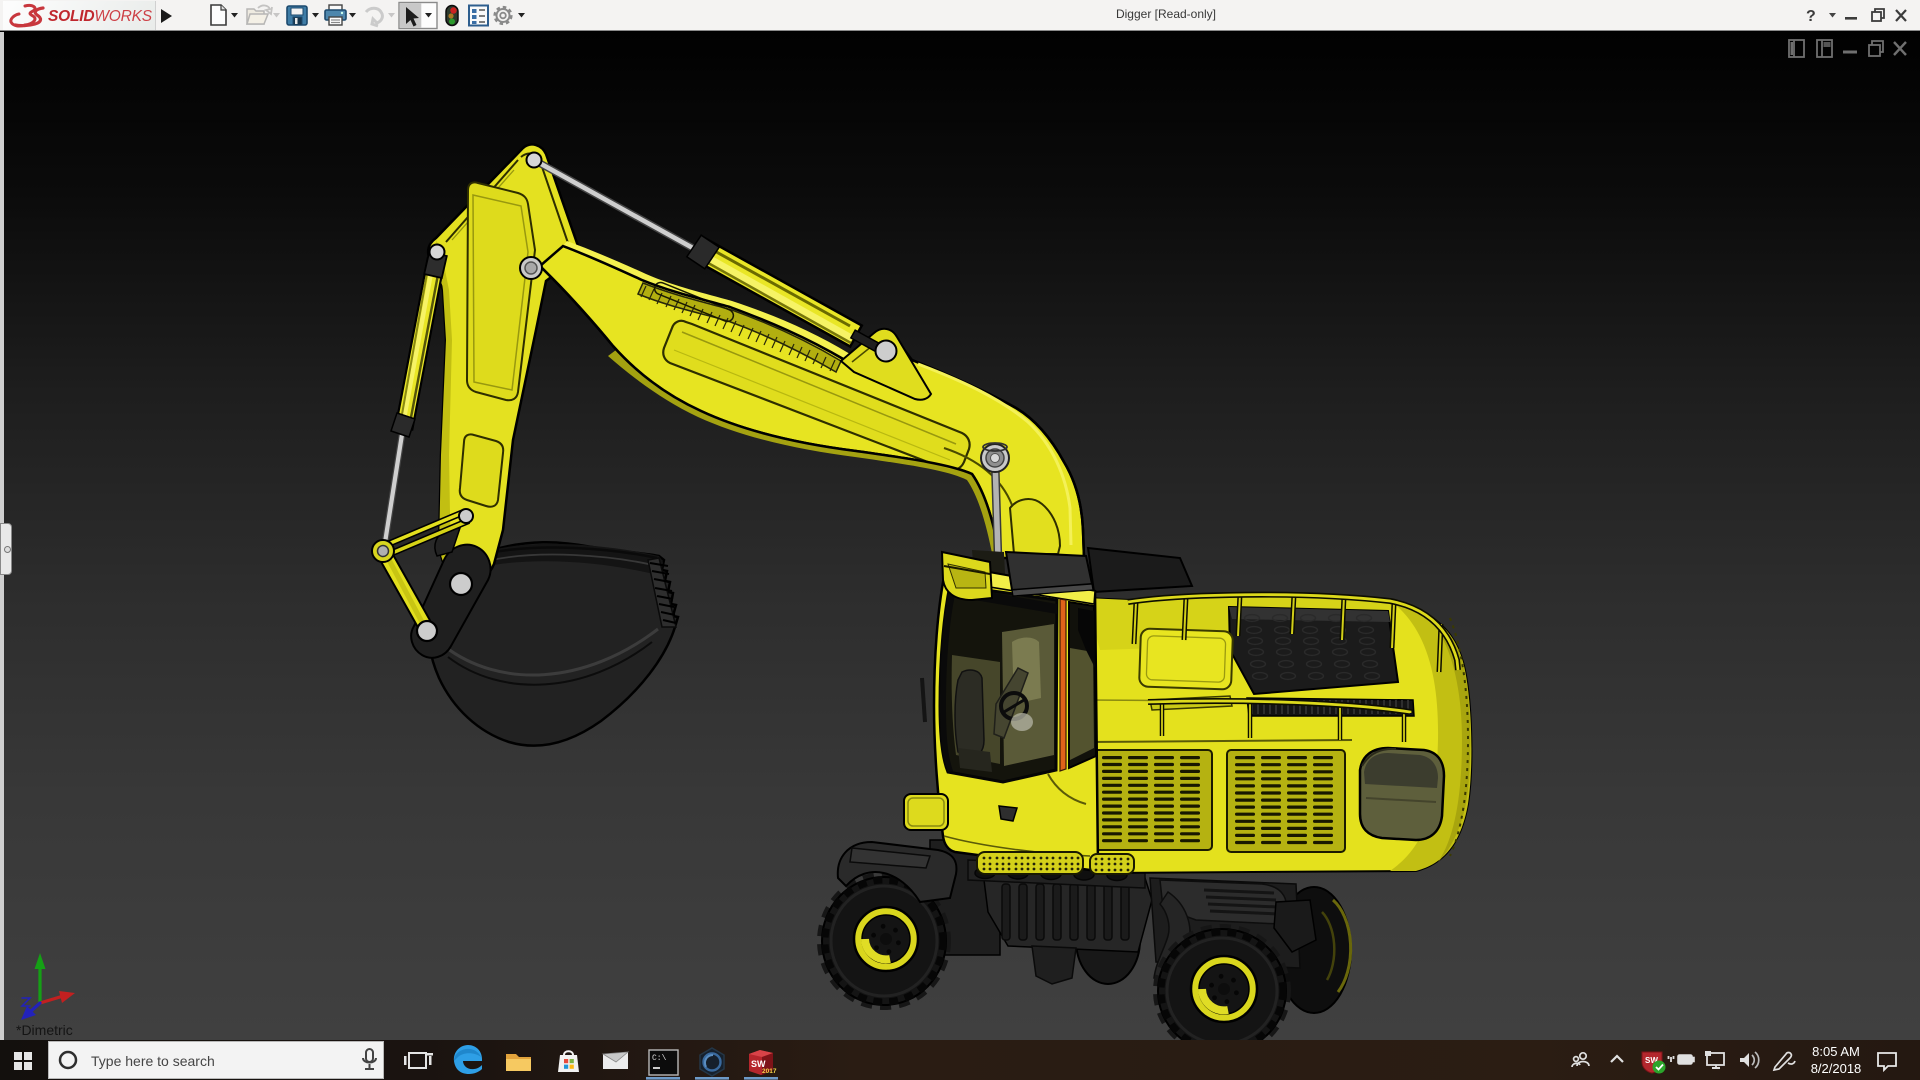 The image size is (1920, 1080). Describe the element at coordinates (659, 1058) in the screenshot. I see `svg-text: C:\` at that location.